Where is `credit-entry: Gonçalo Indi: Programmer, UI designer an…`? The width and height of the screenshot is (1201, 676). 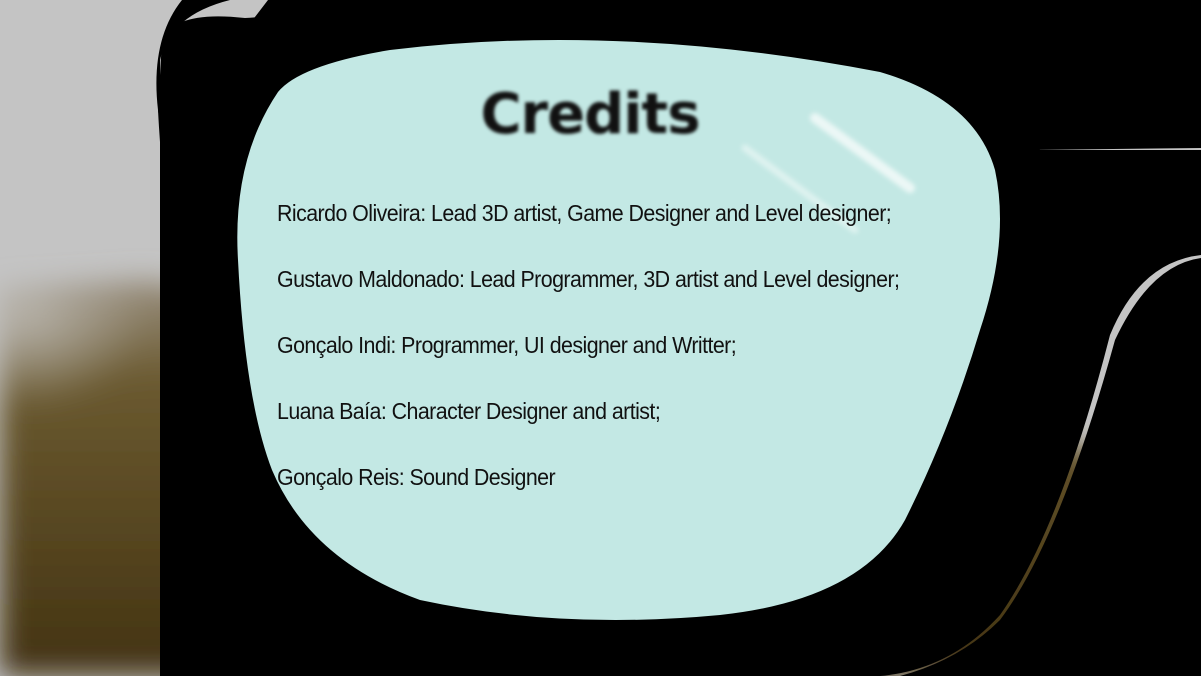 credit-entry: Gonçalo Indi: Programmer, UI designer an… is located at coordinates (507, 345).